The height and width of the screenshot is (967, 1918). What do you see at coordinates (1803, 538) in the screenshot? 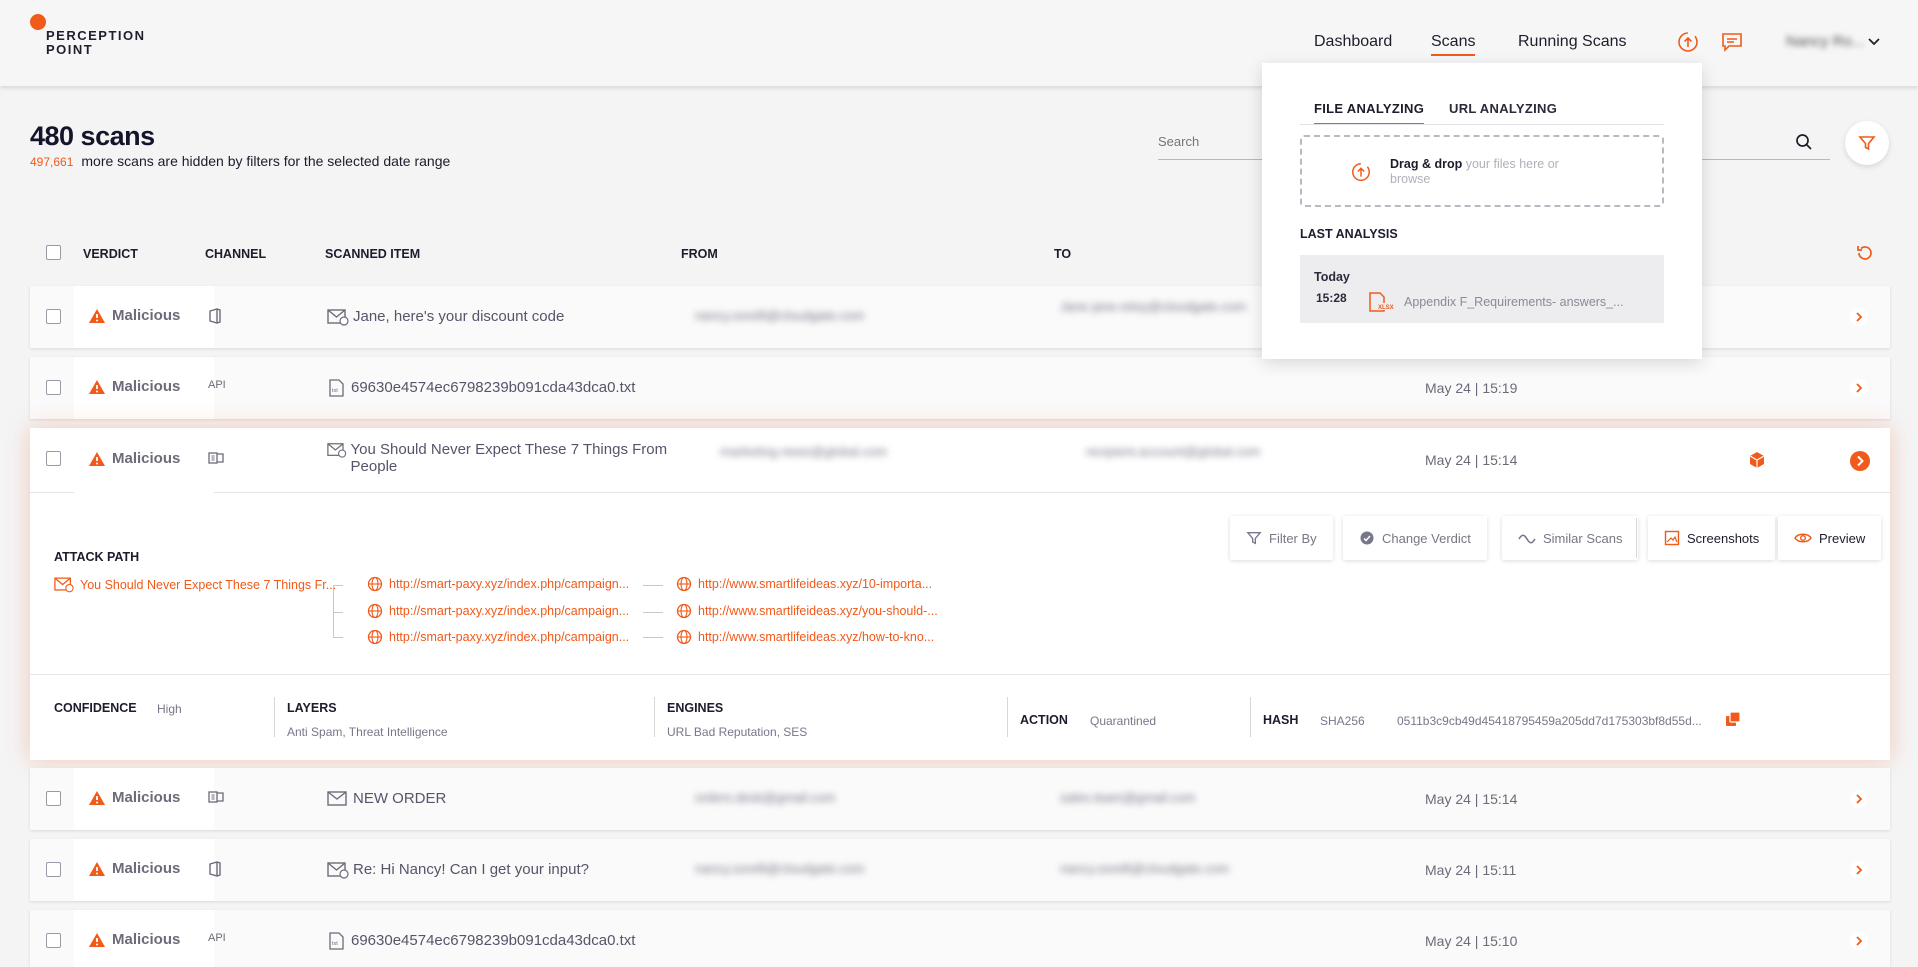
I see `eye-icon` at bounding box center [1803, 538].